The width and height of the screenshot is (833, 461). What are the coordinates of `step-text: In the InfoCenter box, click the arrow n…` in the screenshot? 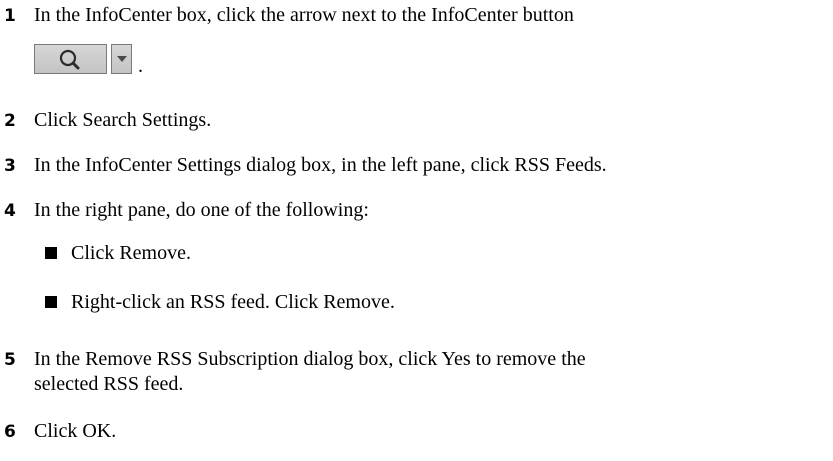 It's located at (304, 15).